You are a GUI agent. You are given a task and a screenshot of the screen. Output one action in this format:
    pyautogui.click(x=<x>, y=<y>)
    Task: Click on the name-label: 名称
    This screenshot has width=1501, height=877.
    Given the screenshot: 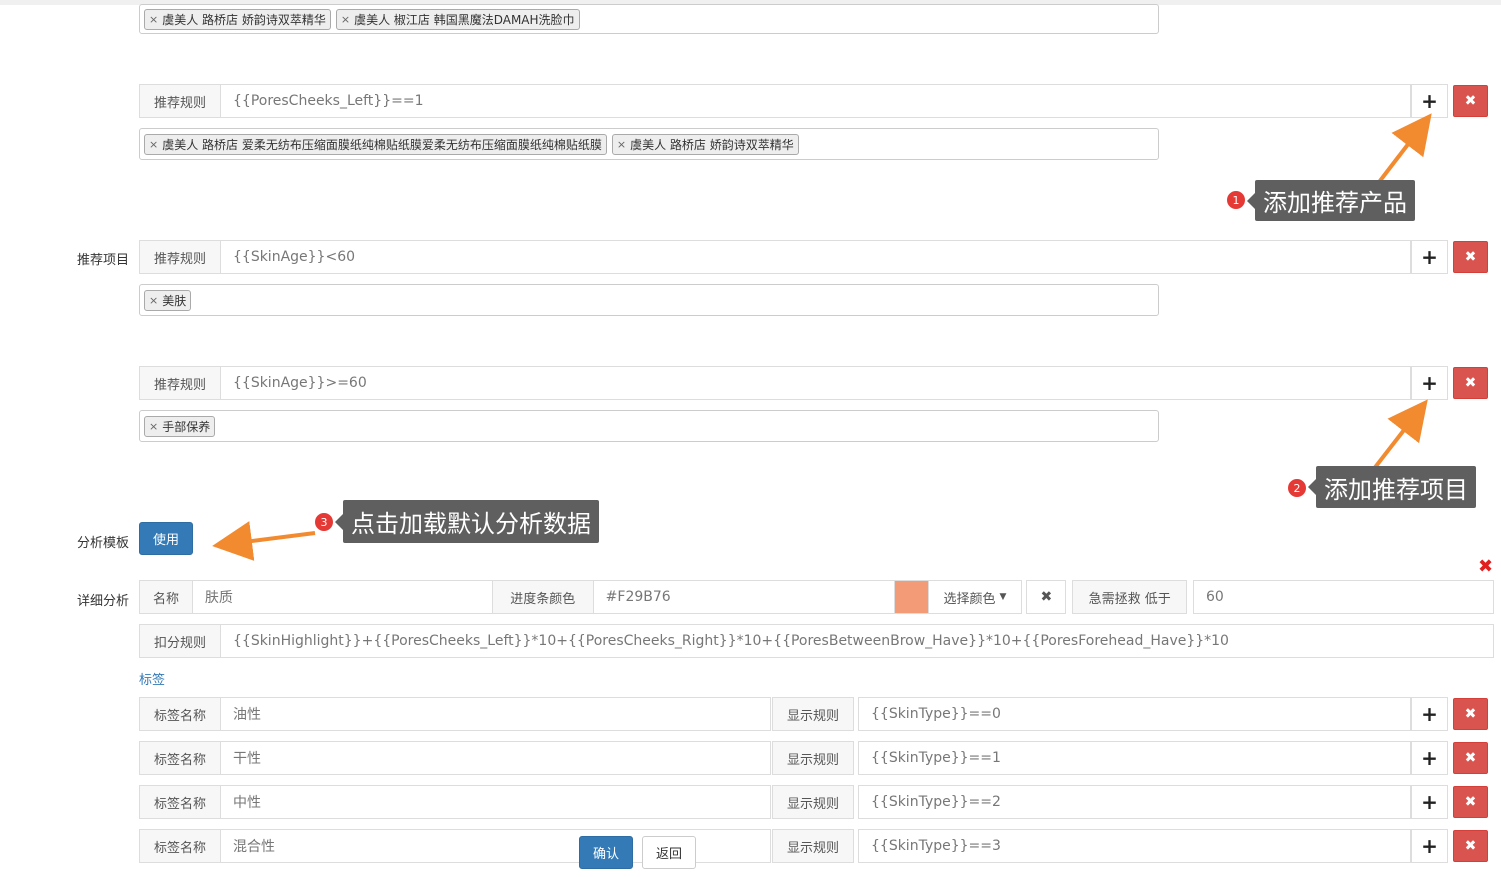 What is the action you would take?
    pyautogui.click(x=166, y=597)
    